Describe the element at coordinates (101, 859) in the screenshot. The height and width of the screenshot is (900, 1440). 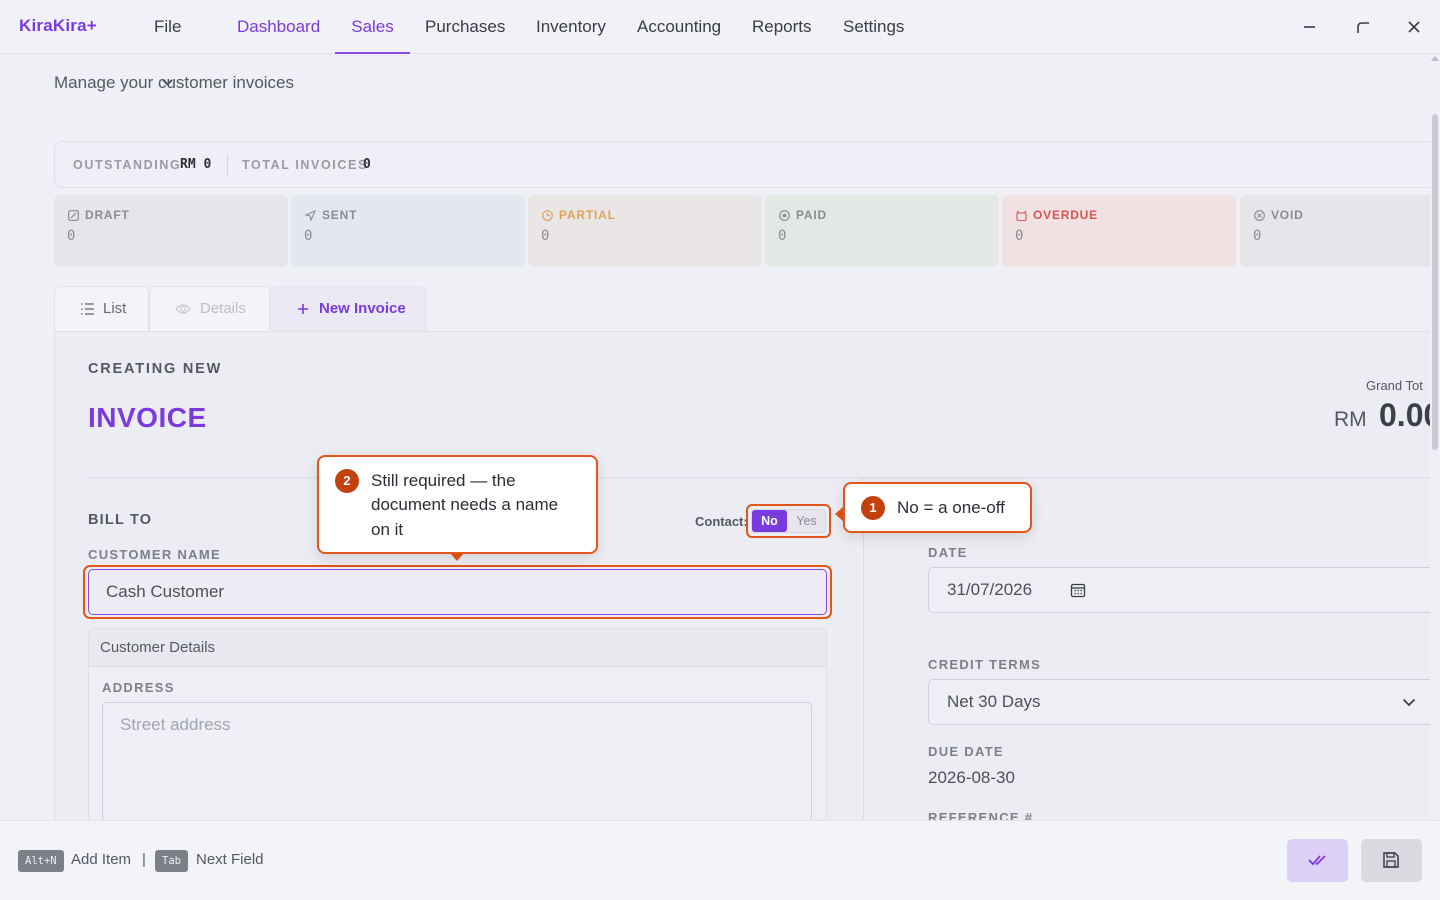
I see `shortcut-label-add-item: Add Item` at that location.